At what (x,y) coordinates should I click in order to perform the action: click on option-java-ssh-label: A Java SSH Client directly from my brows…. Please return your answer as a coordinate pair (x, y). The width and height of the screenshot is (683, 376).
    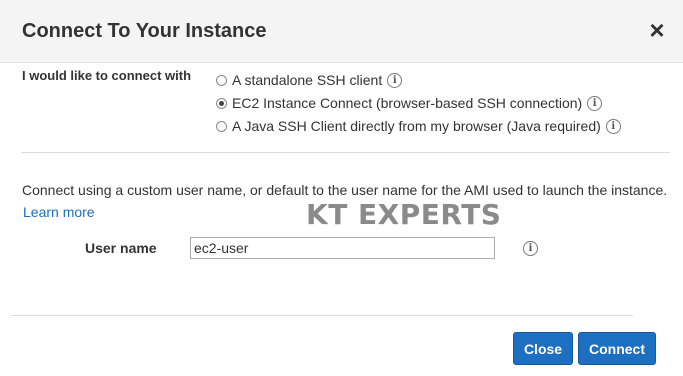
    Looking at the image, I should click on (416, 126).